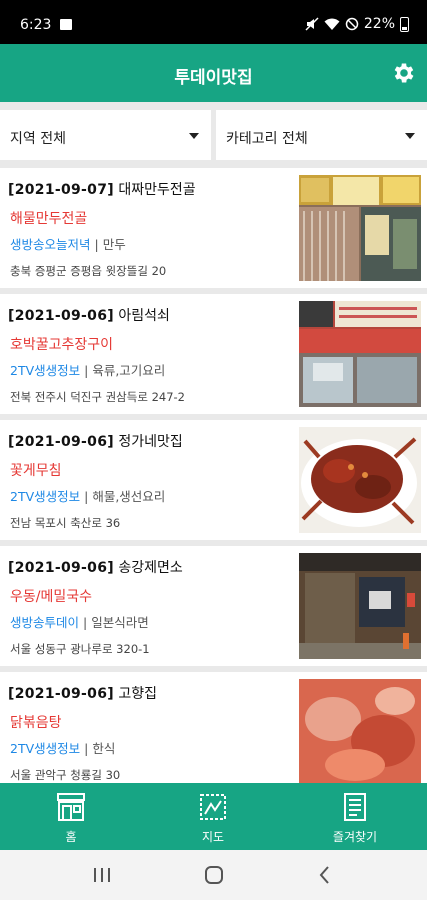 Image resolution: width=427 pixels, height=900 pixels. What do you see at coordinates (213, 22) in the screenshot?
I see `status-bar: 6:23 22%` at bounding box center [213, 22].